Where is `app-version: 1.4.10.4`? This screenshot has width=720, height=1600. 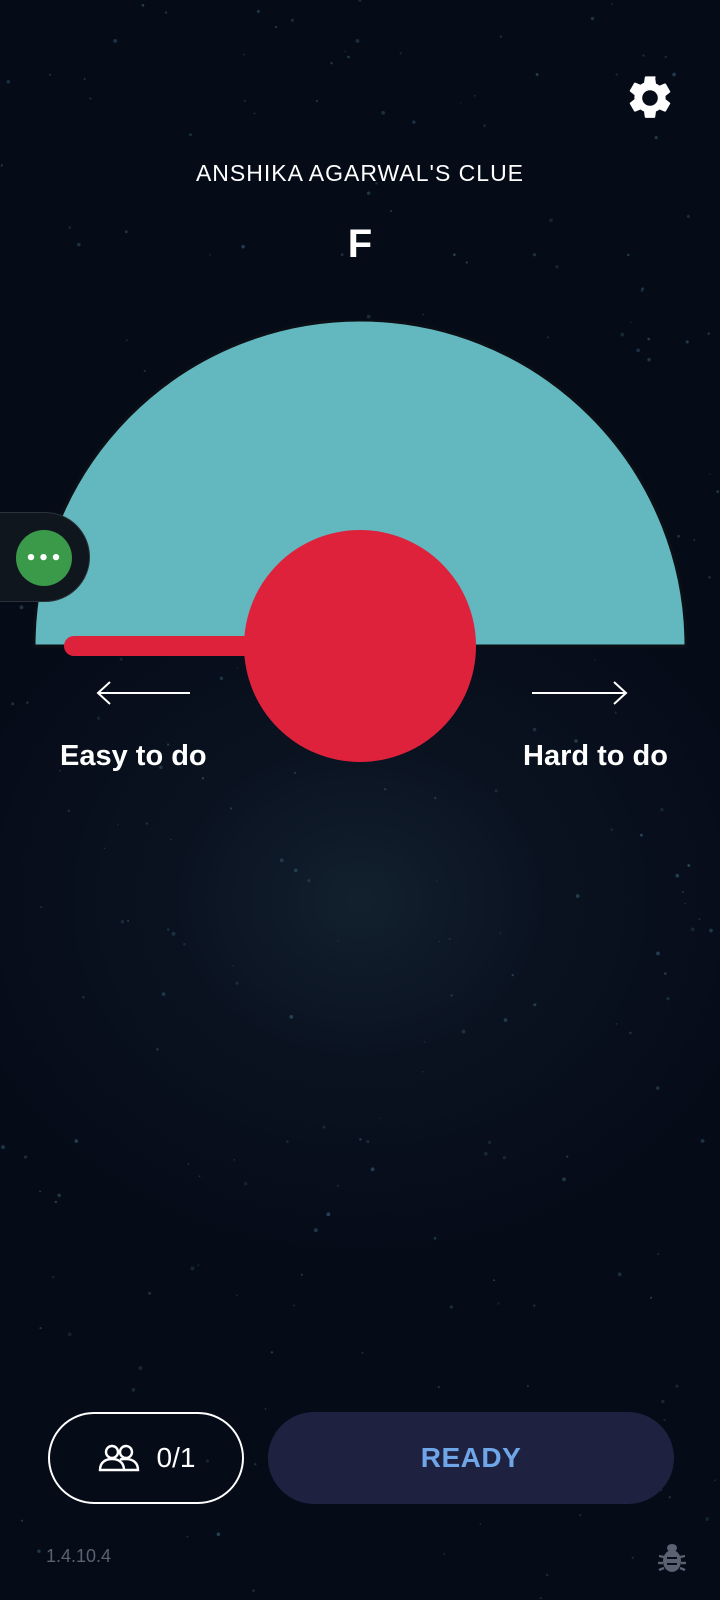
app-version: 1.4.10.4 is located at coordinates (79, 1556).